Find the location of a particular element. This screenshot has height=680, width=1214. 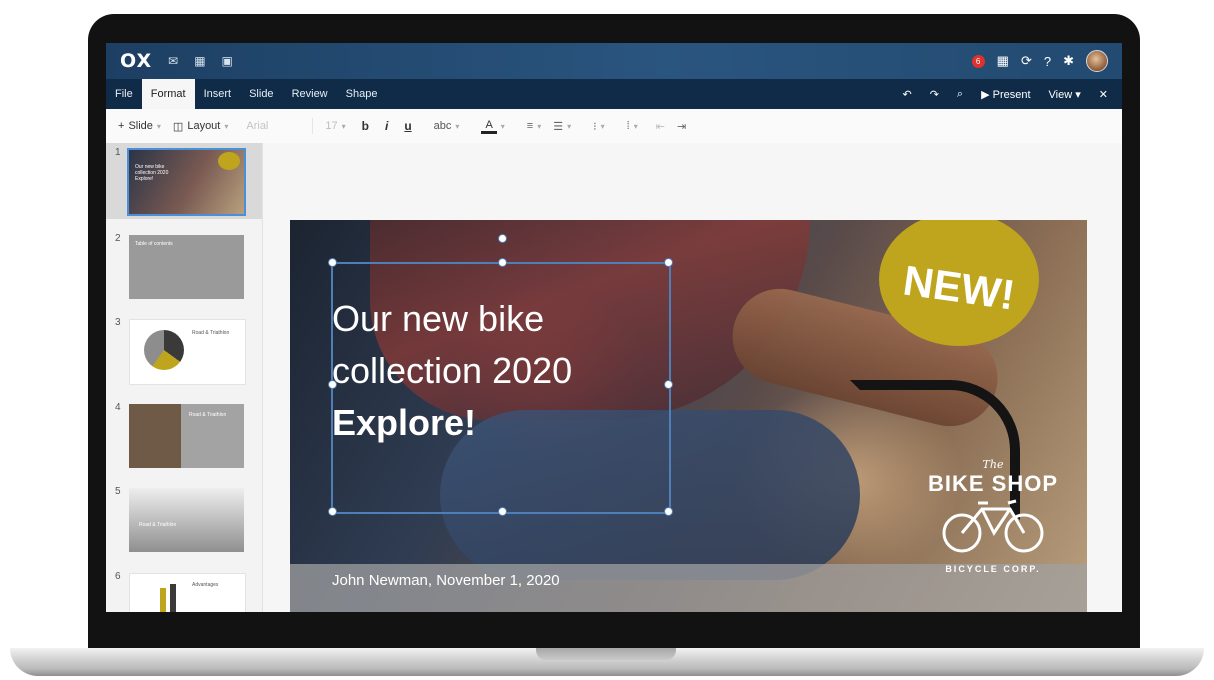

help-icon: ? is located at coordinates (1047, 61).